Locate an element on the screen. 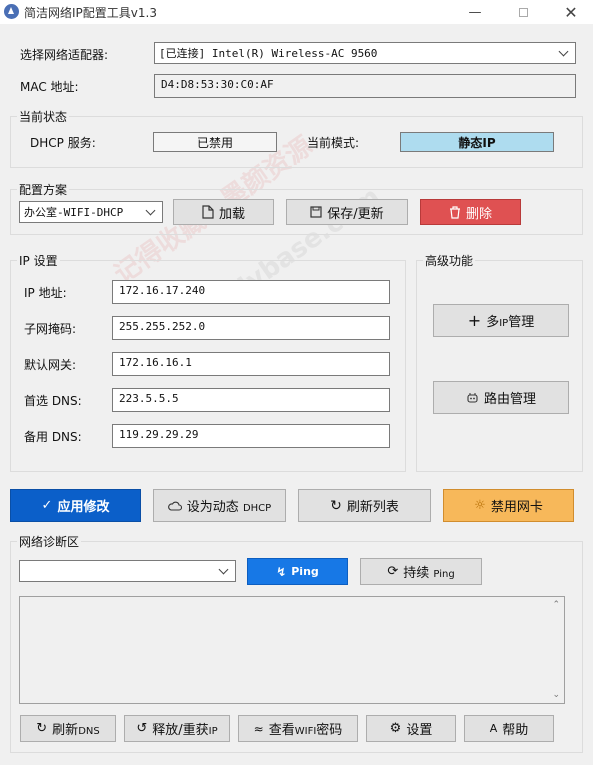  release-renew-small: IP is located at coordinates (213, 731).